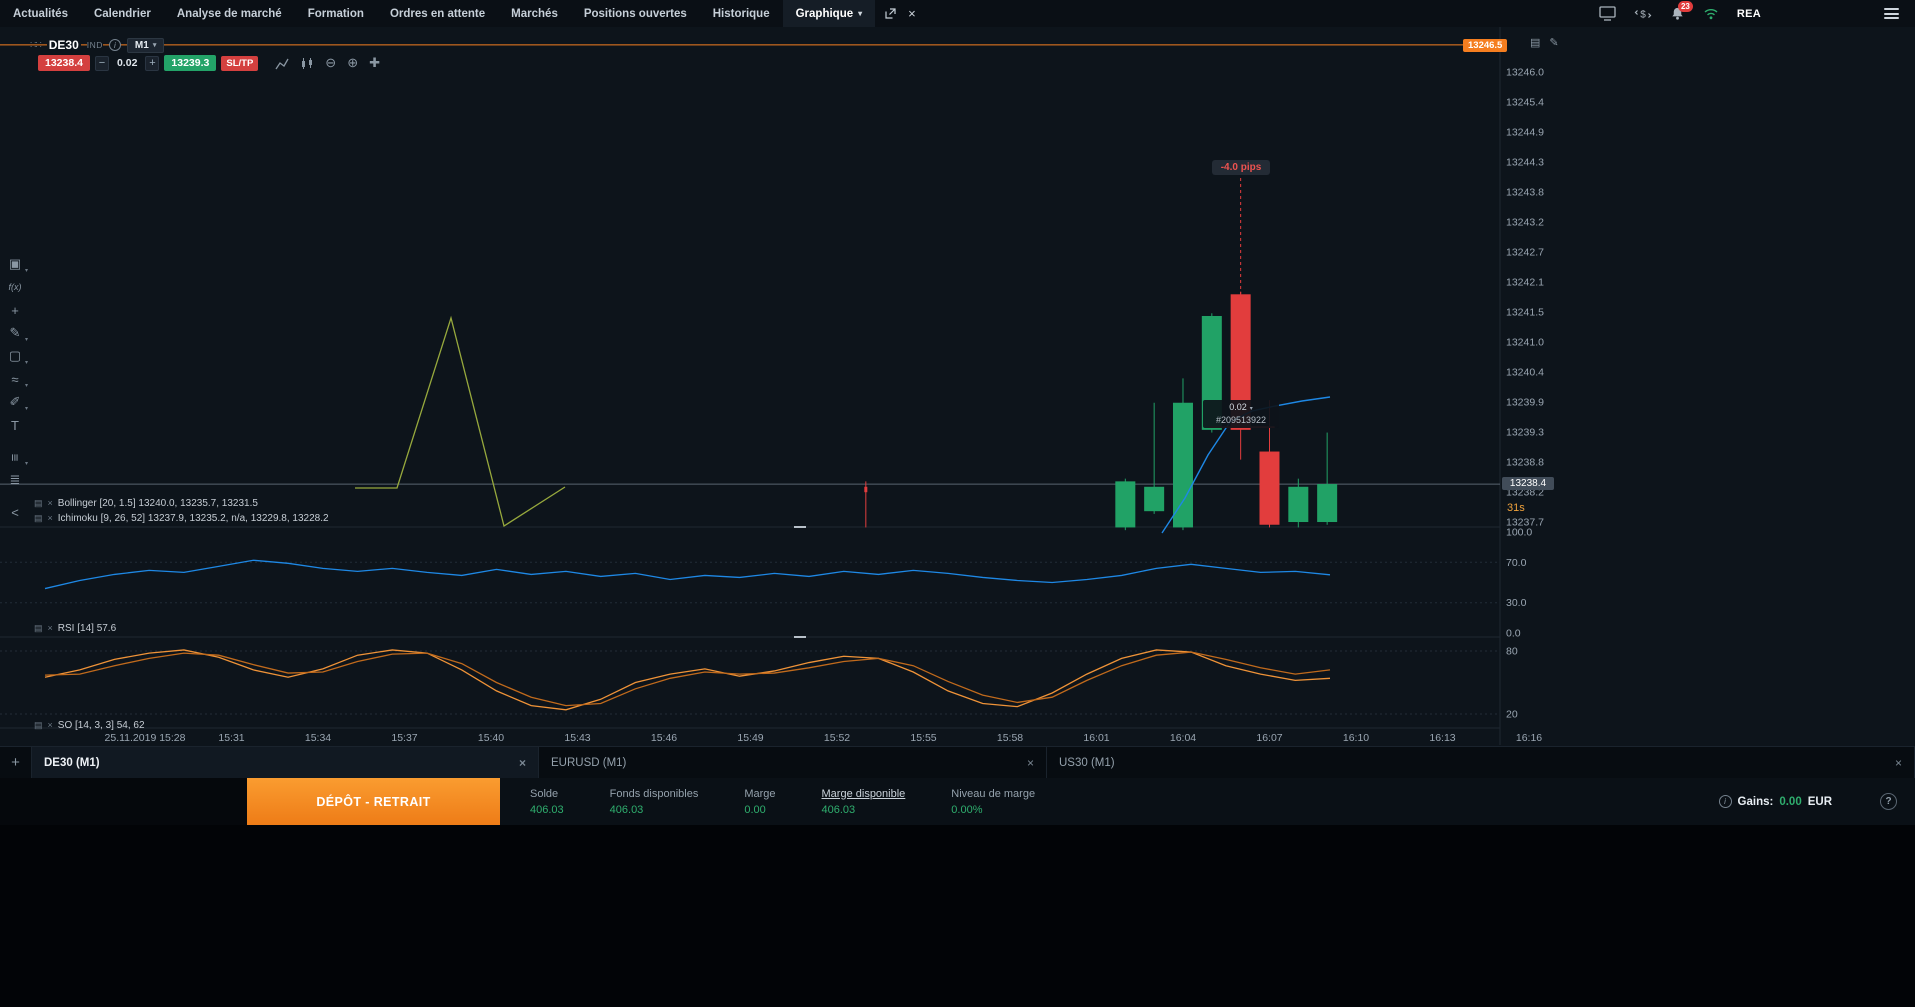 This screenshot has height=1007, width=1915. What do you see at coordinates (741, 13) in the screenshot?
I see `nav-tab-historique: Historique` at bounding box center [741, 13].